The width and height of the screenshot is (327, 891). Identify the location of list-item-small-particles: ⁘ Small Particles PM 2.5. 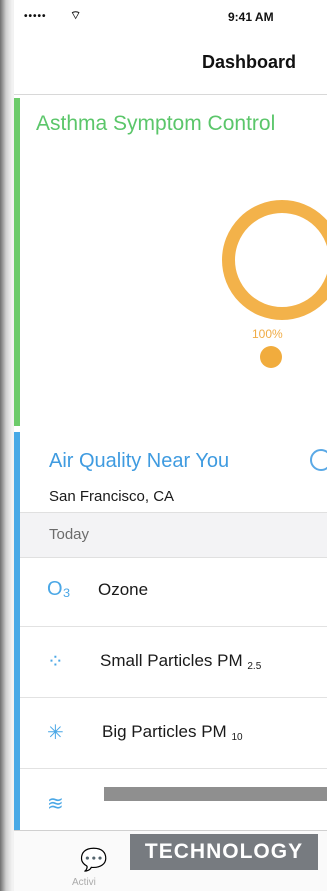
(173, 662).